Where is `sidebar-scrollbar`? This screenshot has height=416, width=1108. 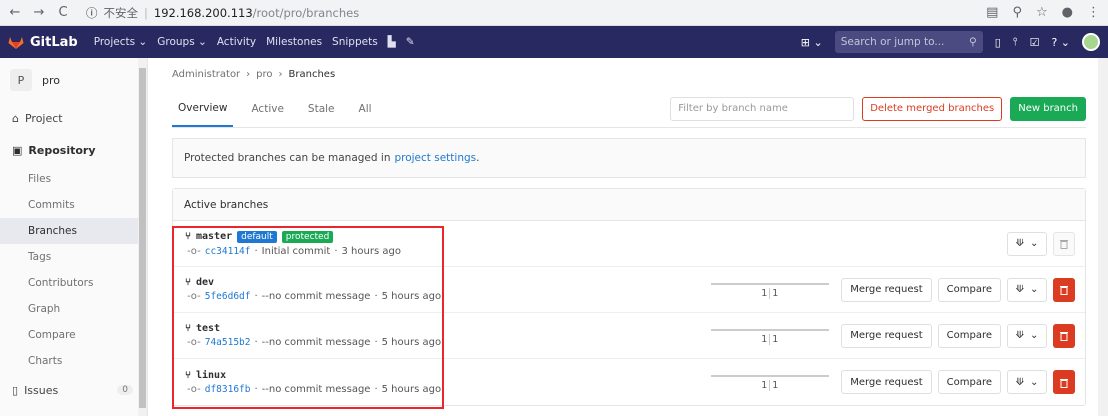
sidebar-scrollbar is located at coordinates (142, 237).